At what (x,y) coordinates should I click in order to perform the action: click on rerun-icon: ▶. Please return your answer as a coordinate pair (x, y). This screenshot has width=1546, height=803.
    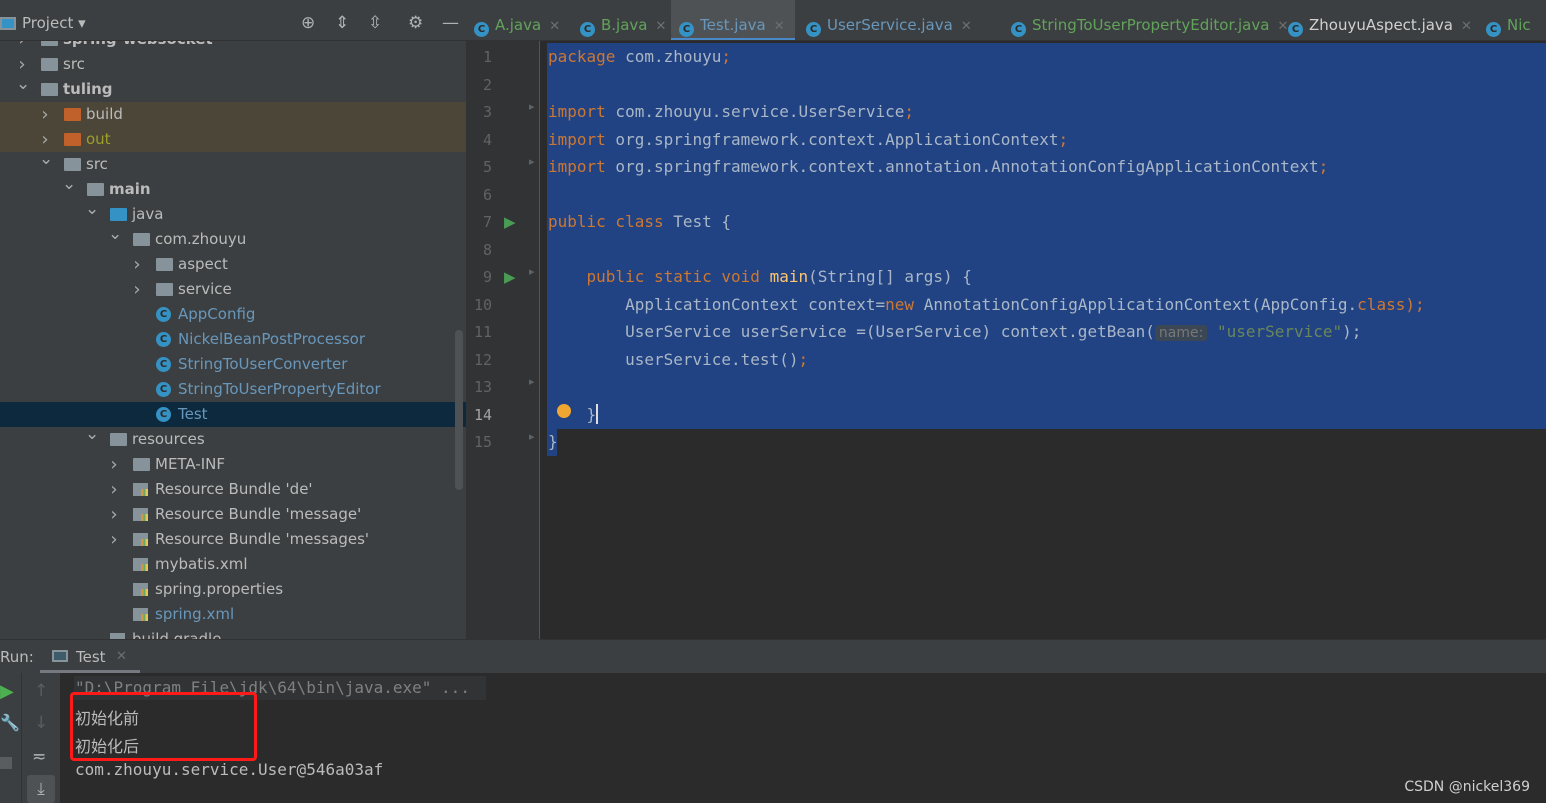
    Looking at the image, I should click on (7, 691).